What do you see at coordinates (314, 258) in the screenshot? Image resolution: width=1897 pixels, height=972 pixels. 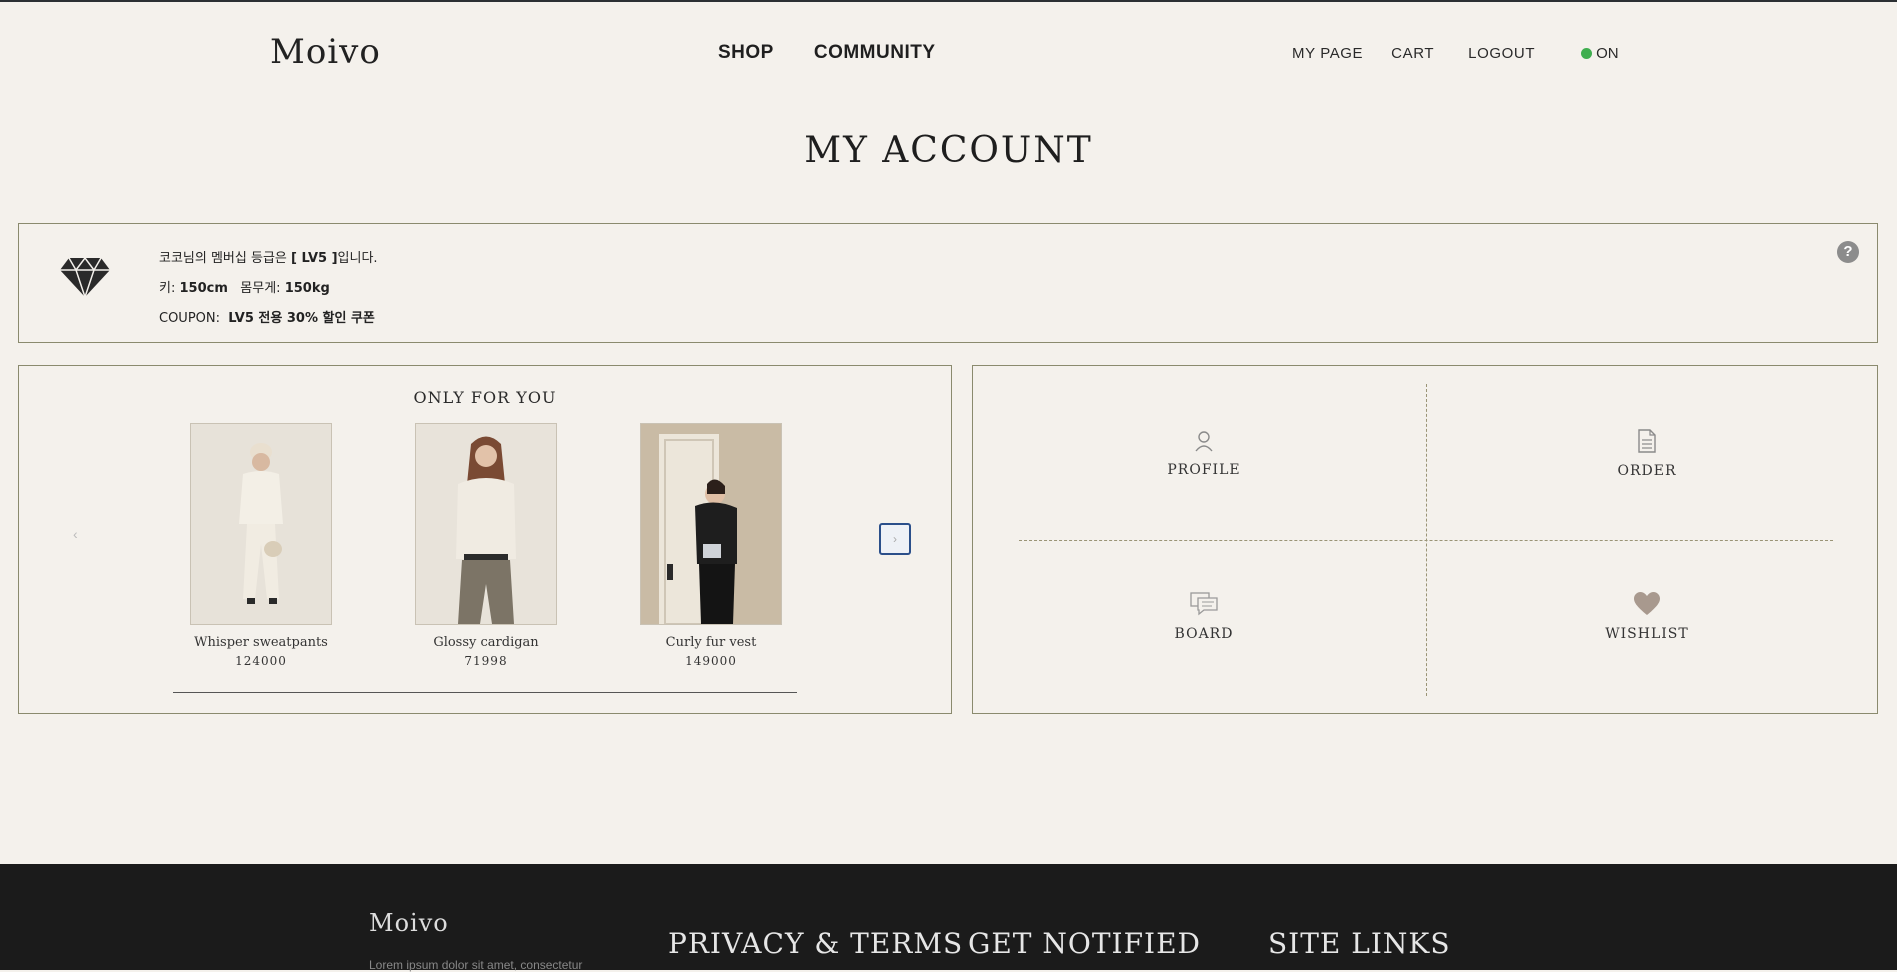 I see `grade-level: [ LV5 ]` at bounding box center [314, 258].